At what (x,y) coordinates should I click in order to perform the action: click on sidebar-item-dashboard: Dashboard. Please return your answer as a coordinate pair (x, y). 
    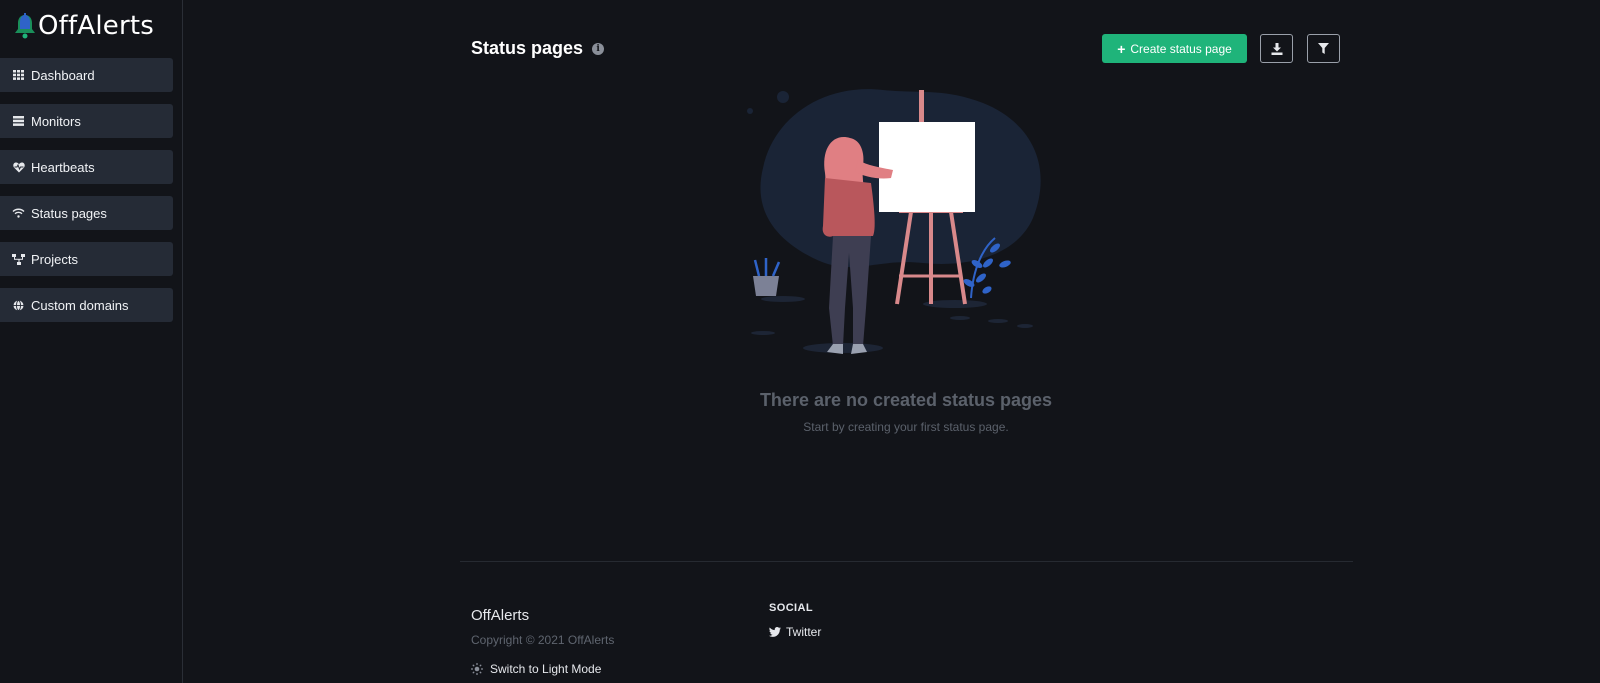
    Looking at the image, I should click on (86, 75).